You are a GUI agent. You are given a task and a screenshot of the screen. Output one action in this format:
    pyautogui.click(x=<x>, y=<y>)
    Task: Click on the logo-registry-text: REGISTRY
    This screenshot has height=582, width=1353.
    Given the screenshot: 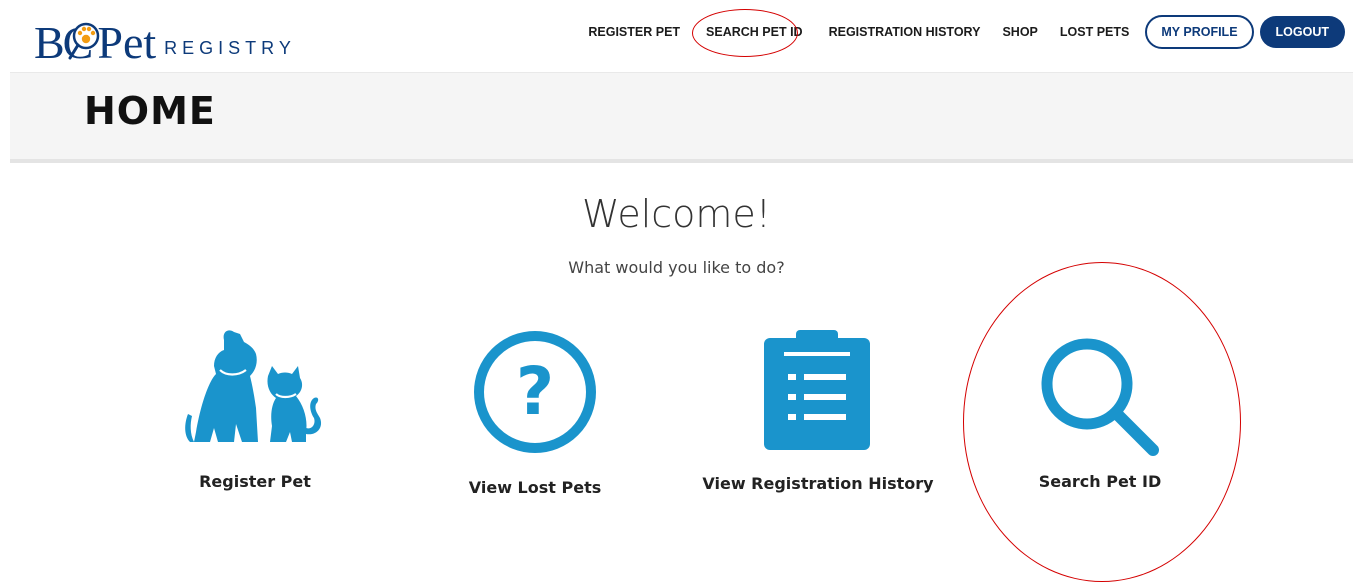 What is the action you would take?
    pyautogui.click(x=230, y=48)
    